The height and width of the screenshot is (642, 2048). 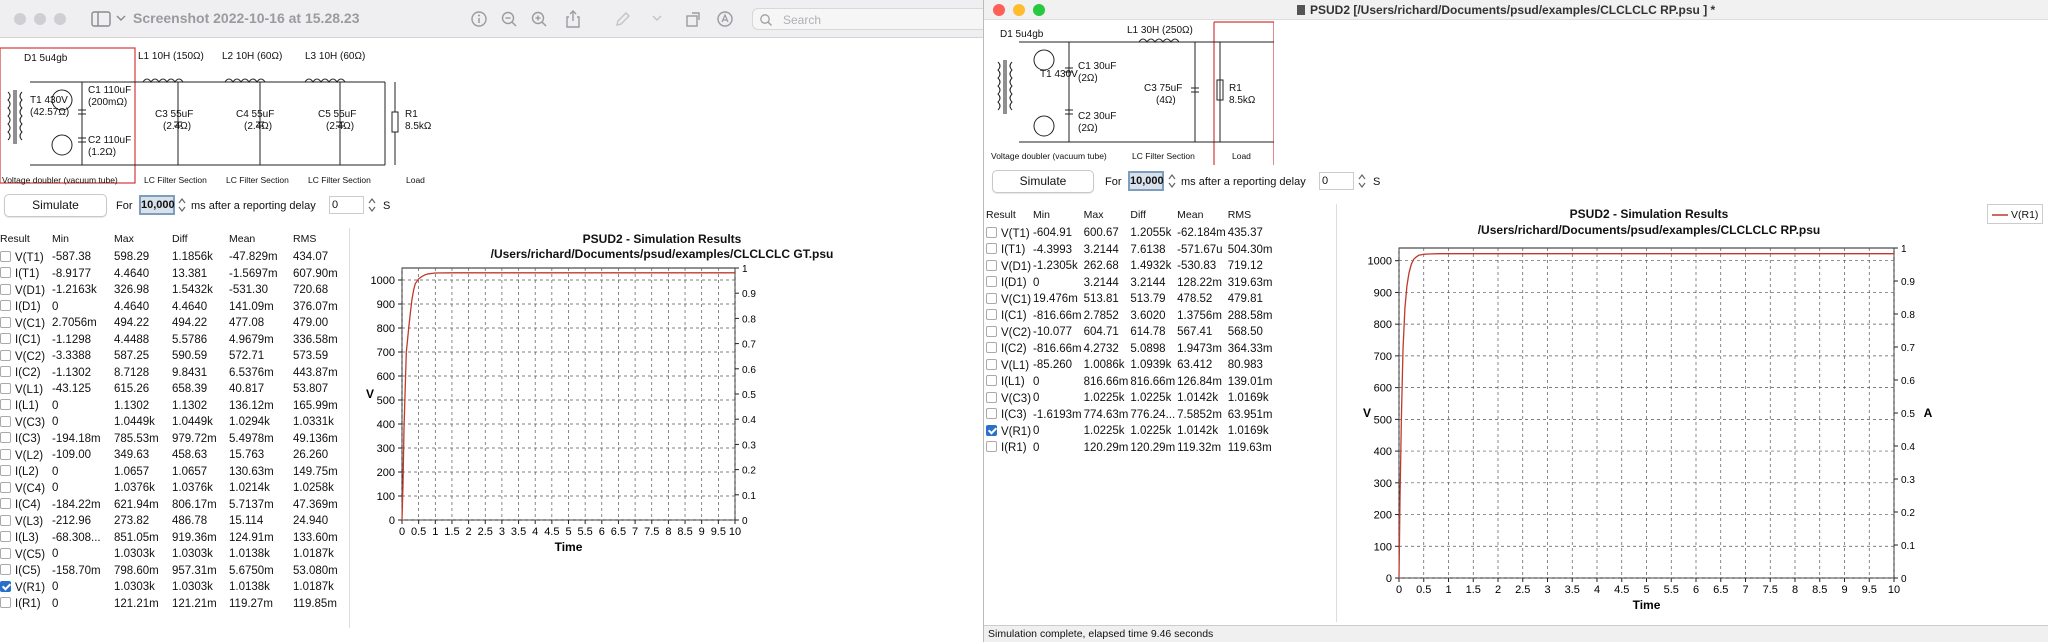 What do you see at coordinates (174, 307) in the screenshot?
I see `table-row: I(D1) 0 4.4640 4.4640 141.09m 376.07m` at bounding box center [174, 307].